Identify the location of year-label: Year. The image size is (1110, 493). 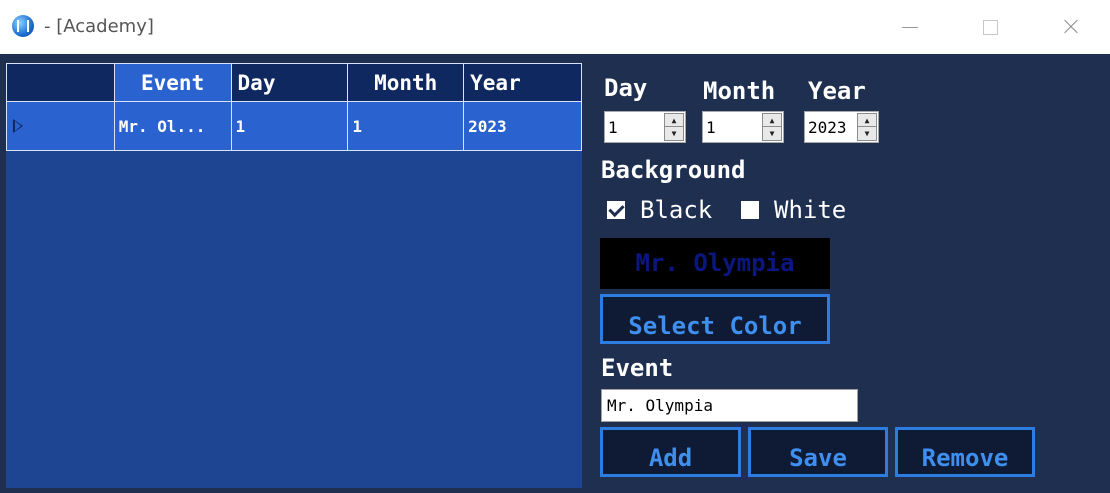
(837, 91).